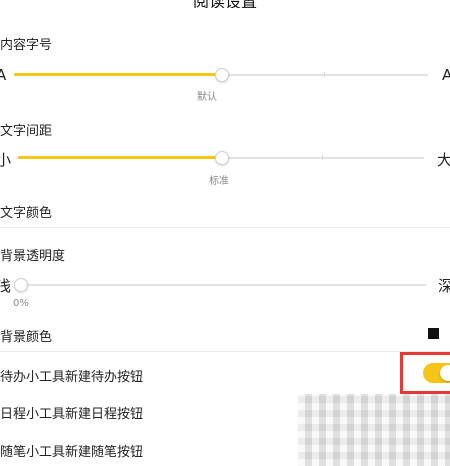 The image size is (450, 466). Describe the element at coordinates (207, 97) in the screenshot. I see `font-size-value: 默认` at that location.